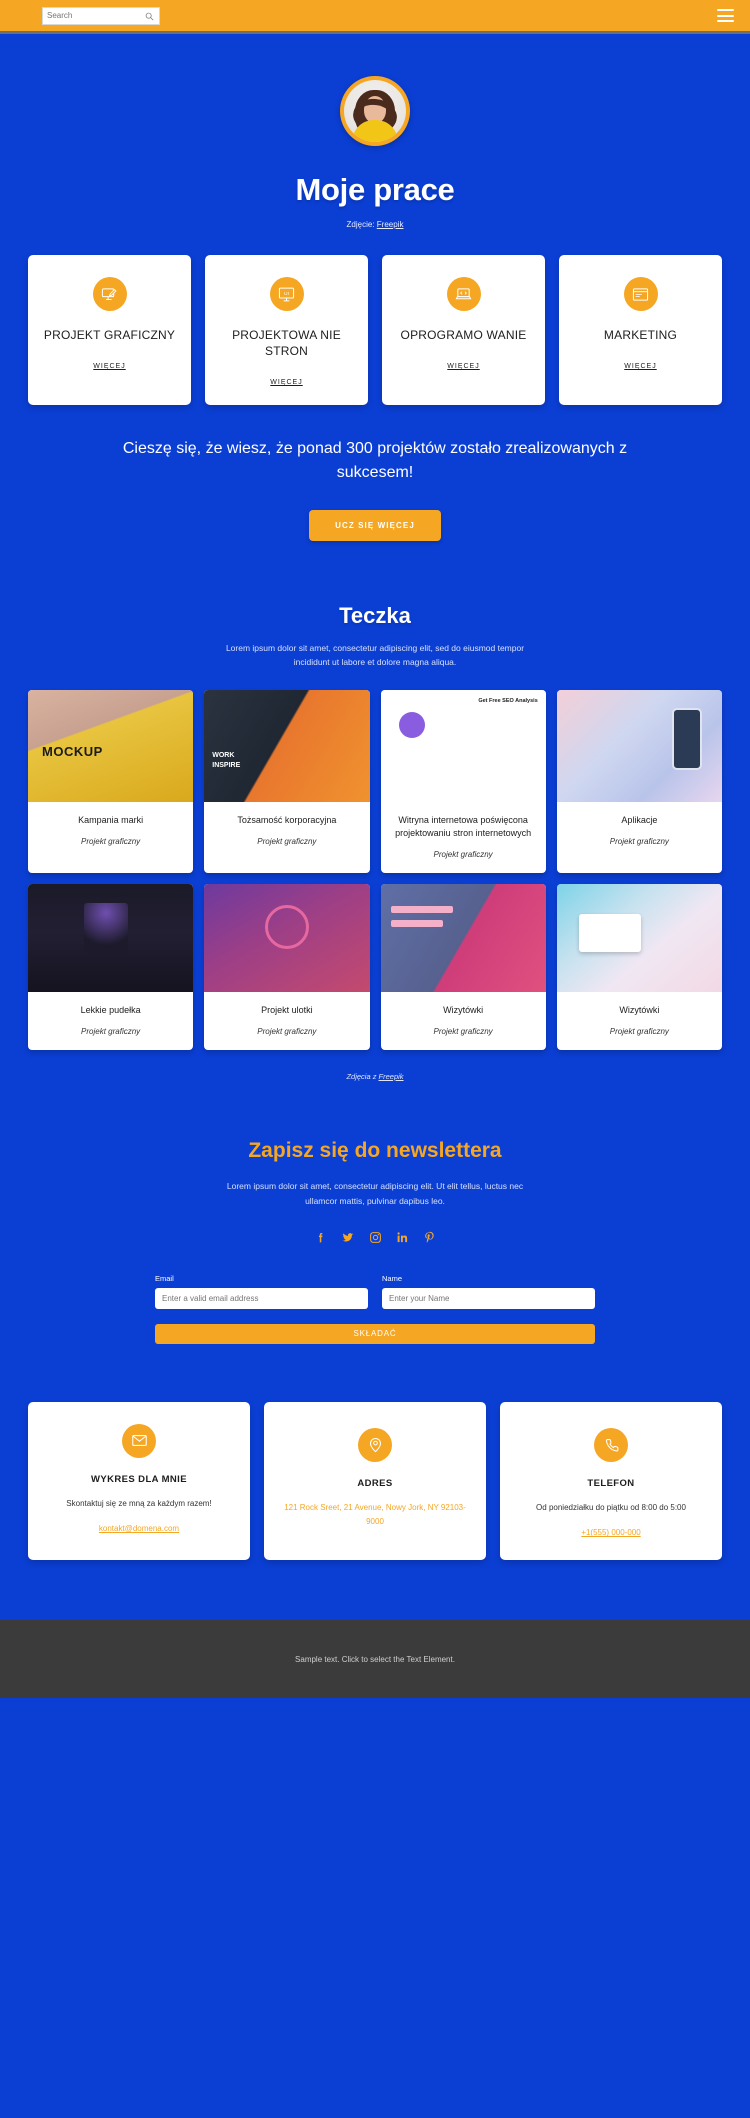 The width and height of the screenshot is (750, 2118). I want to click on hamburger-menu-icon, so click(725, 15).